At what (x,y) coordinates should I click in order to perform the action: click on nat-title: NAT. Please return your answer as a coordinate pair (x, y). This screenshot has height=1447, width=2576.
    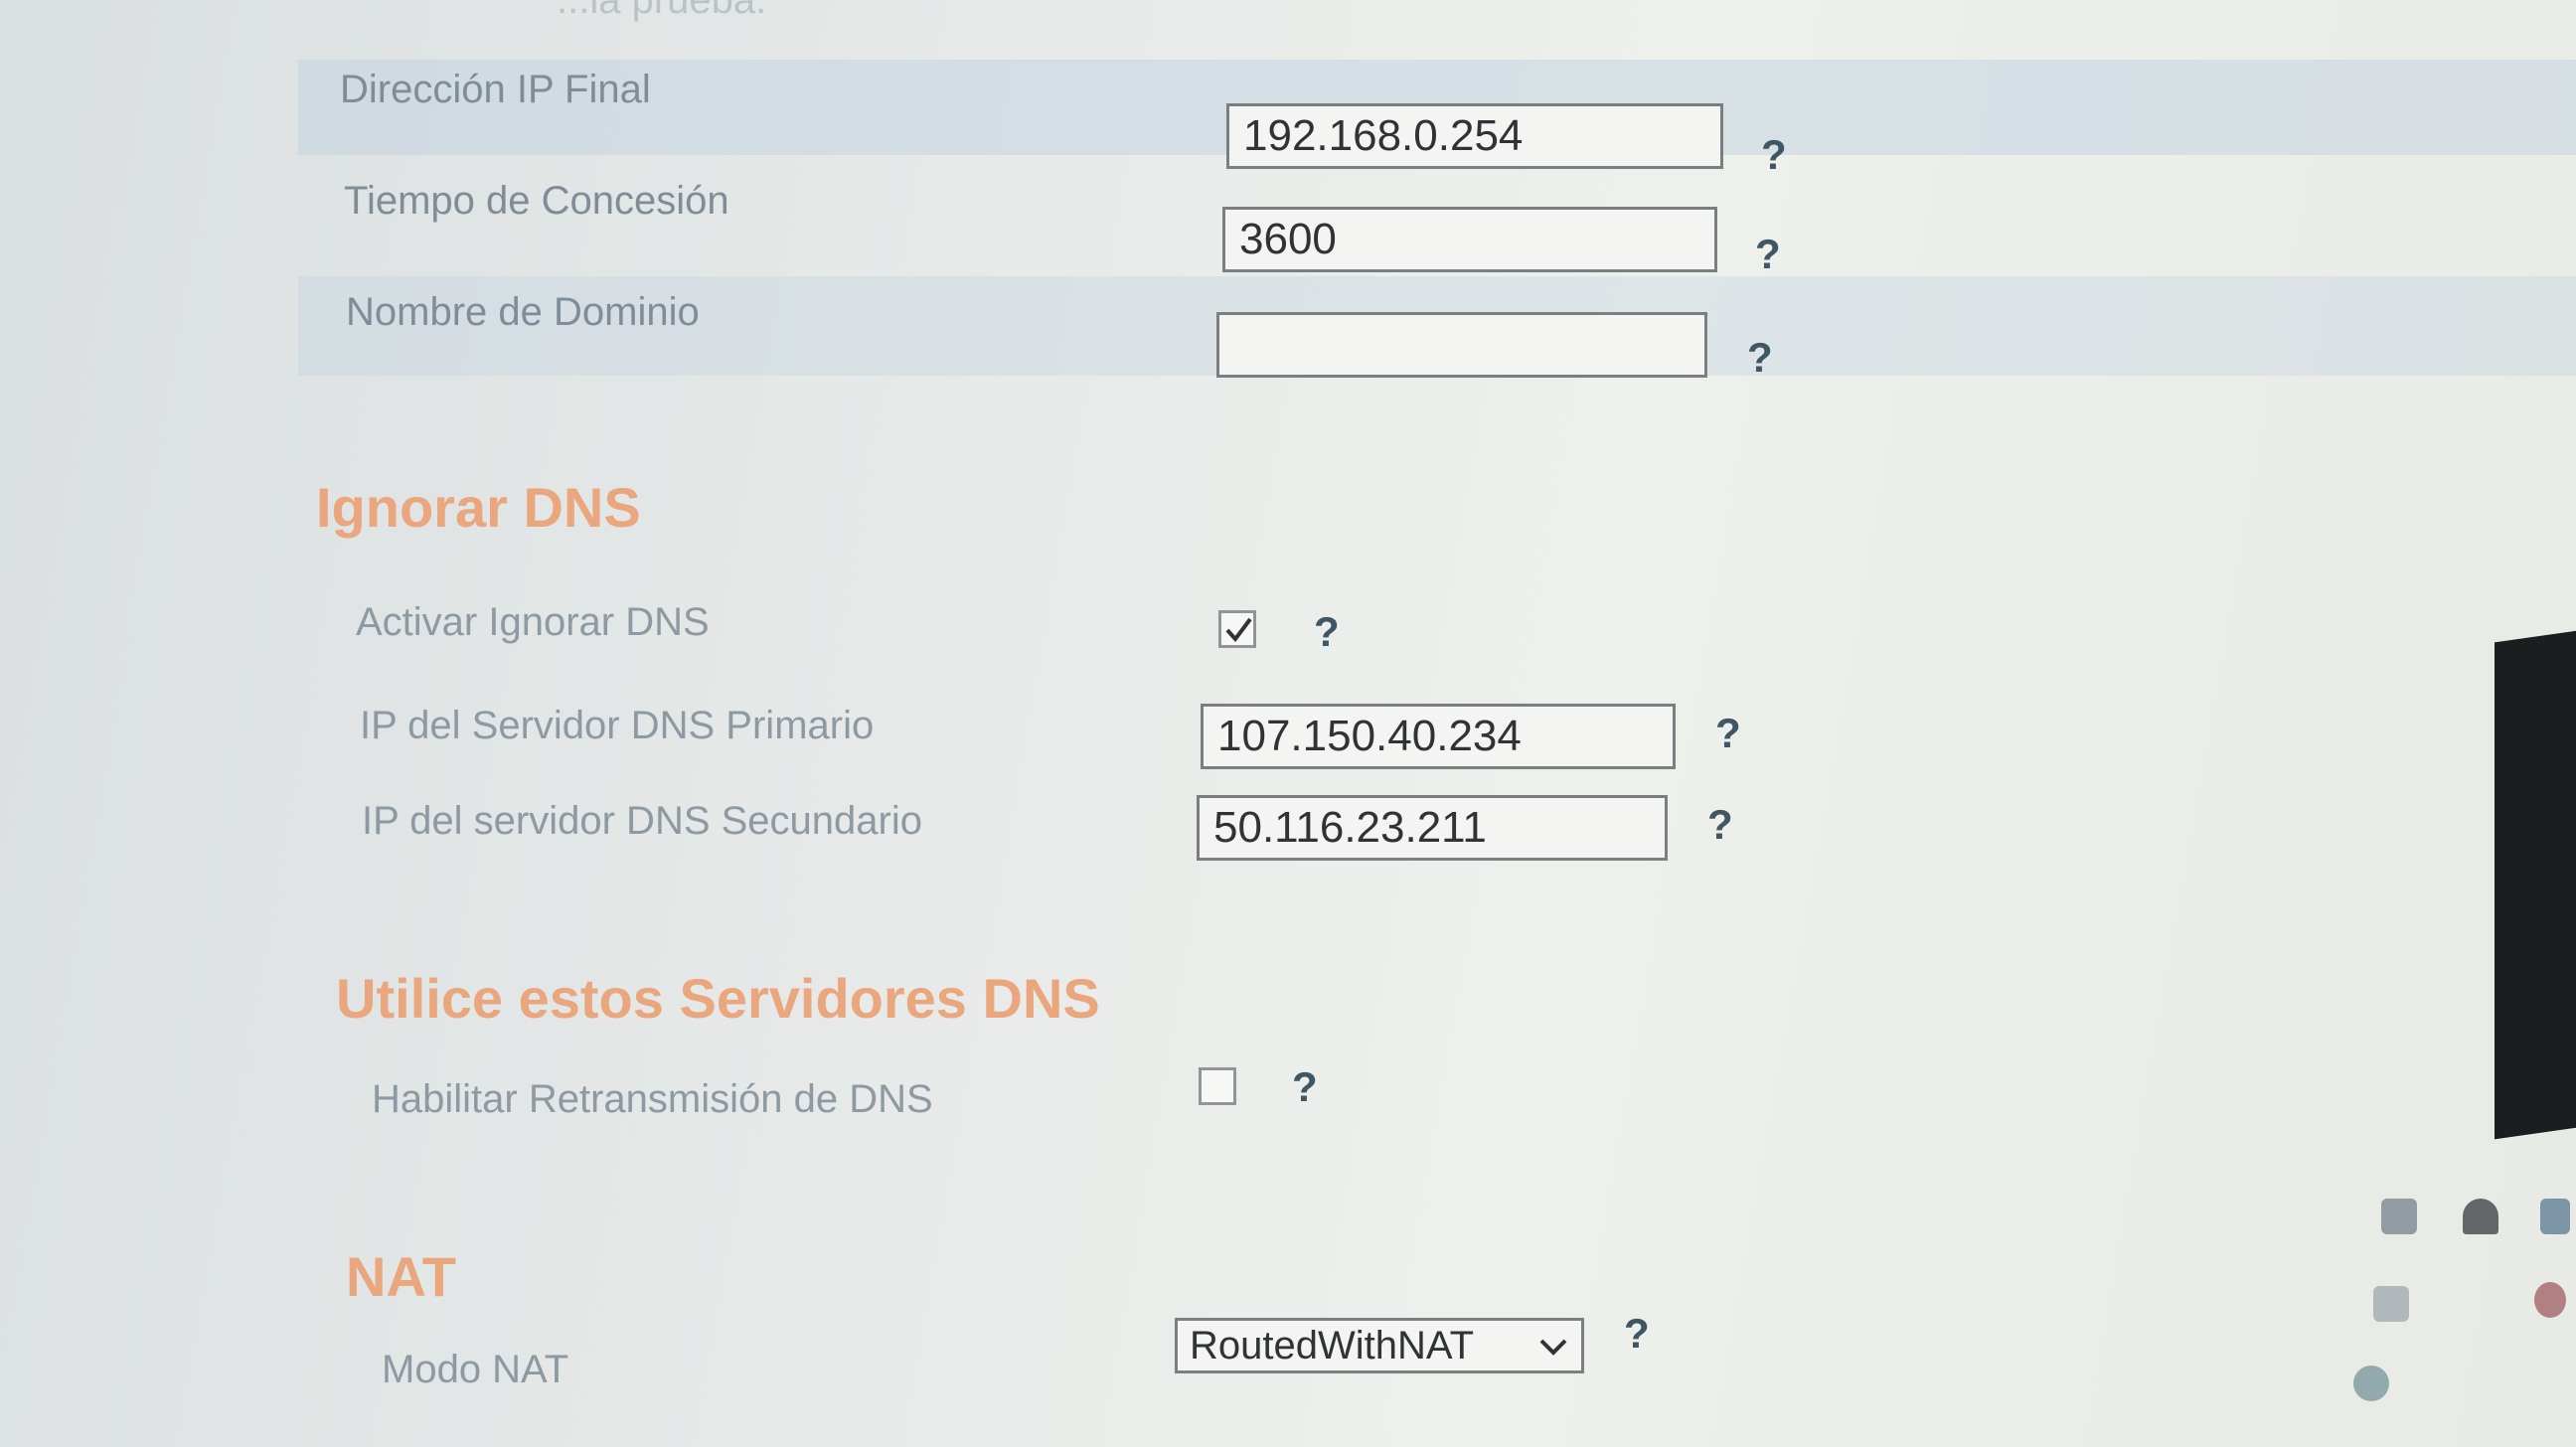
    Looking at the image, I should click on (401, 1276).